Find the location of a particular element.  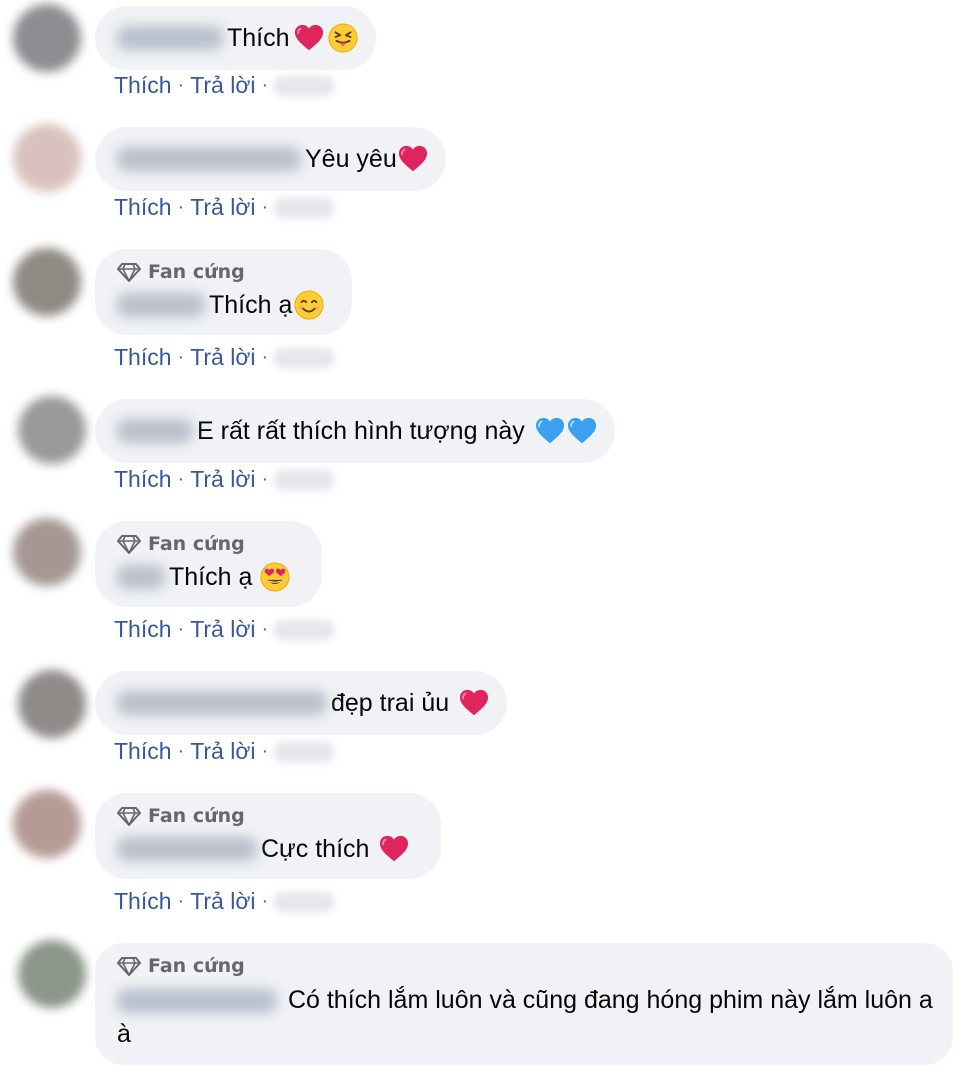

comment-text-line: . Thích is located at coordinates (237, 38).